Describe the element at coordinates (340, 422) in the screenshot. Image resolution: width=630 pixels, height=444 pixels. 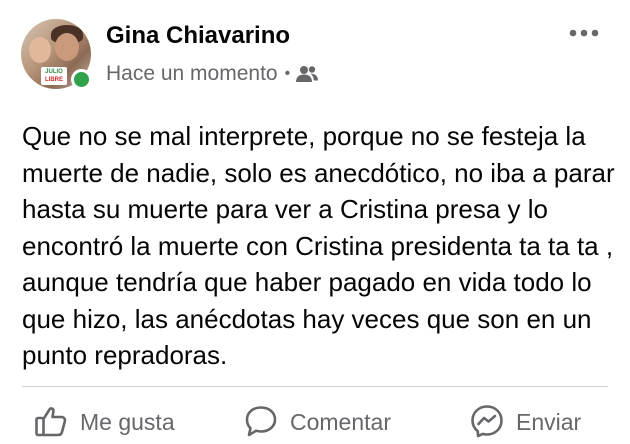
I see `comment-label: Comentar` at that location.